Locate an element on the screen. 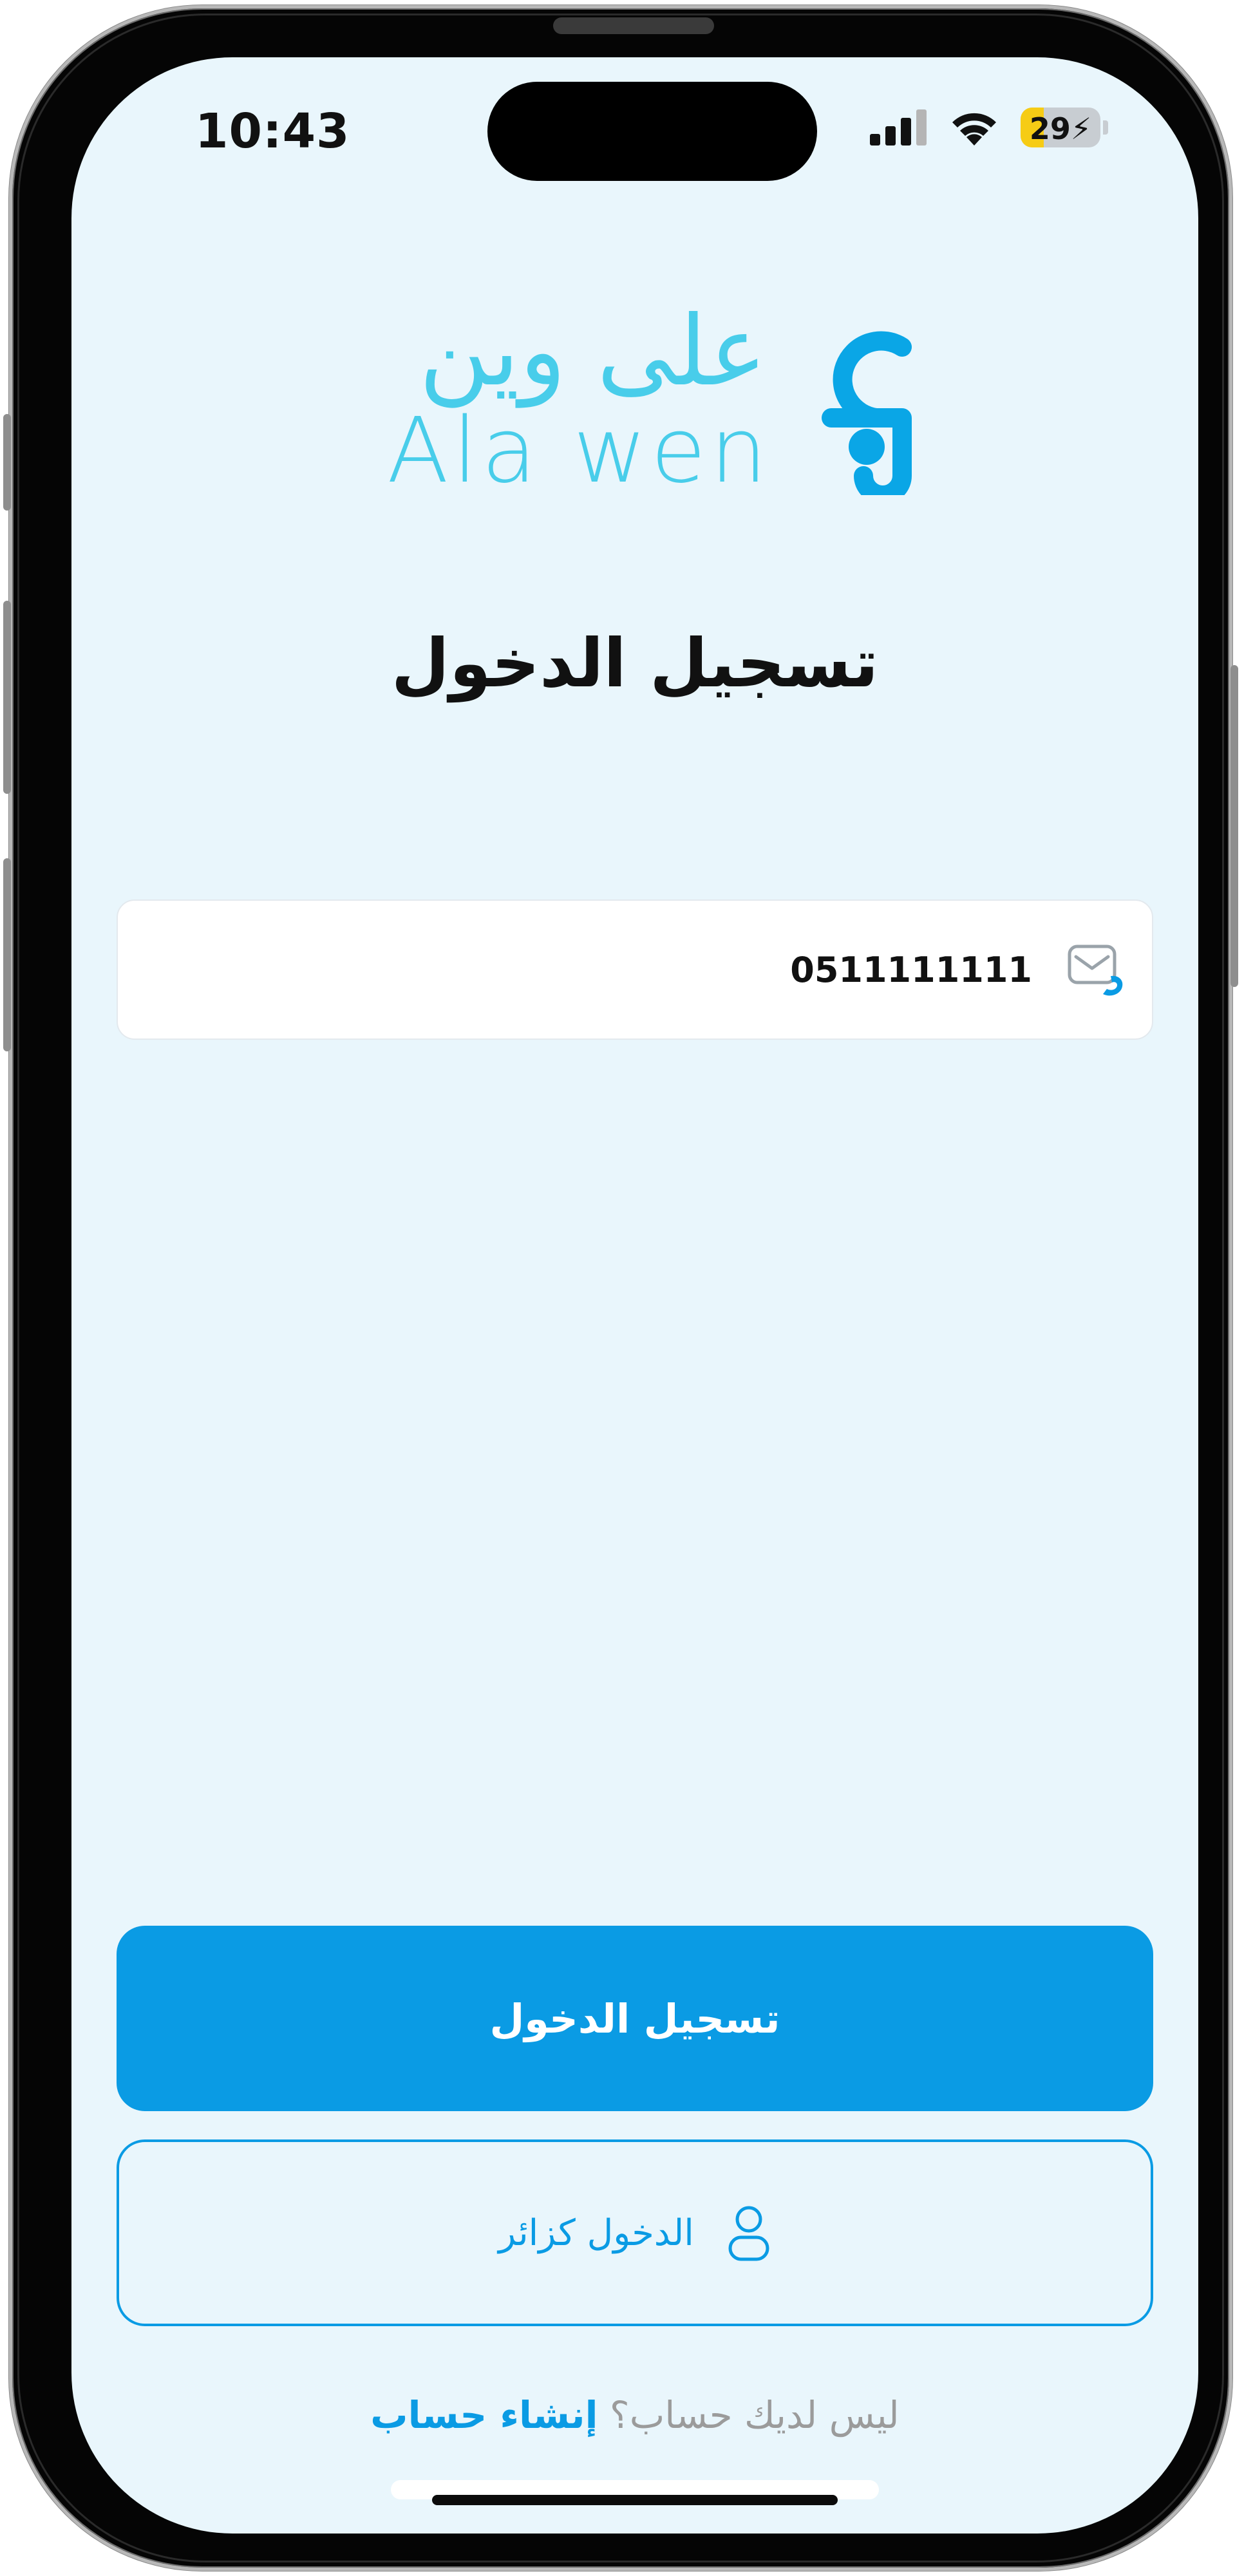 This screenshot has width=1244, height=2576. logo-latin-text: Ala wen is located at coordinates (579, 451).